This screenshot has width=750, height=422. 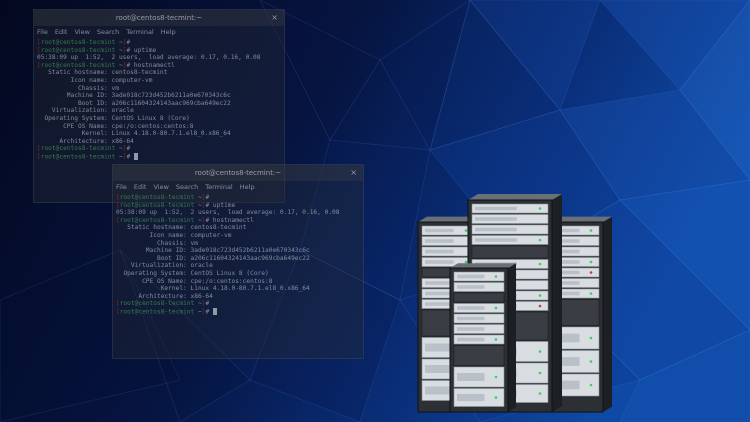 I want to click on server-rack-front, so click(x=482, y=338).